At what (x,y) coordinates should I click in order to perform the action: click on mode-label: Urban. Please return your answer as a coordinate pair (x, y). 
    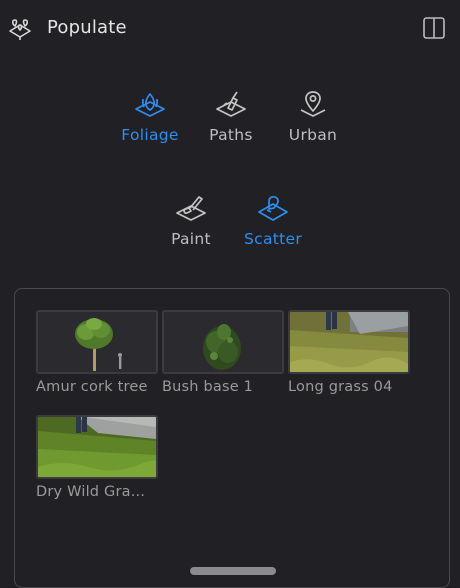
    Looking at the image, I should click on (313, 135).